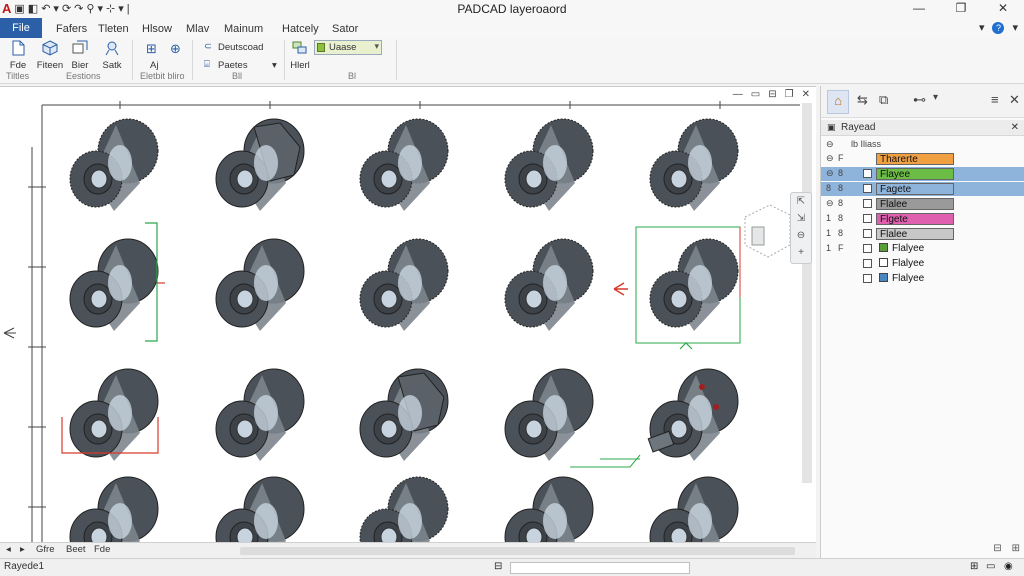 The width and height of the screenshot is (1024, 576). Describe the element at coordinates (102, 549) in the screenshot. I see `layout-tab-fde: Fde` at that location.